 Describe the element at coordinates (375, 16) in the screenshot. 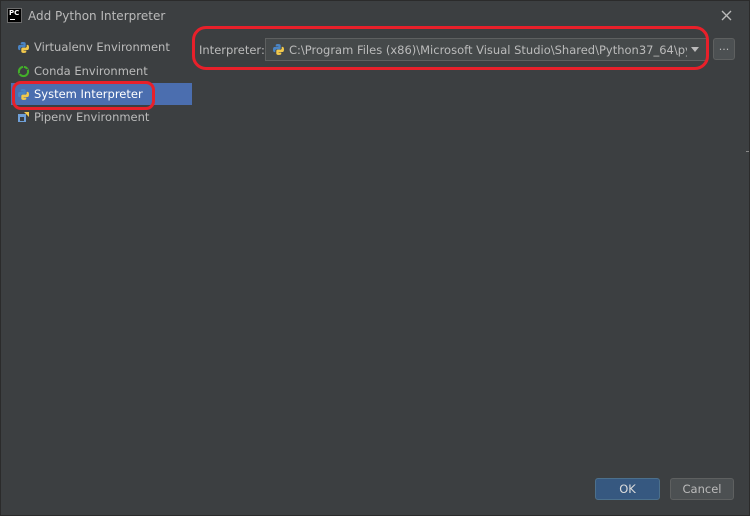

I see `title-bar: PC Add Python Interpreter` at that location.